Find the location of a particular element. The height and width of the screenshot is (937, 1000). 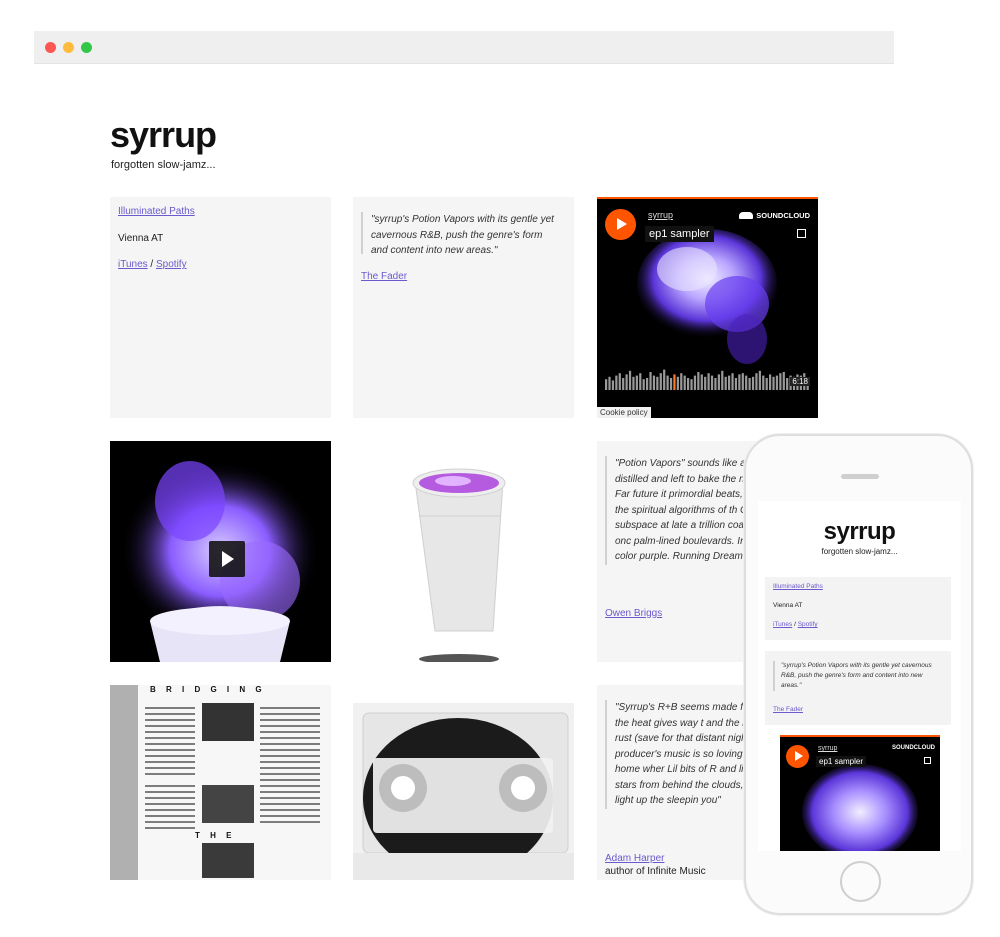

waveform is located at coordinates (707, 379).